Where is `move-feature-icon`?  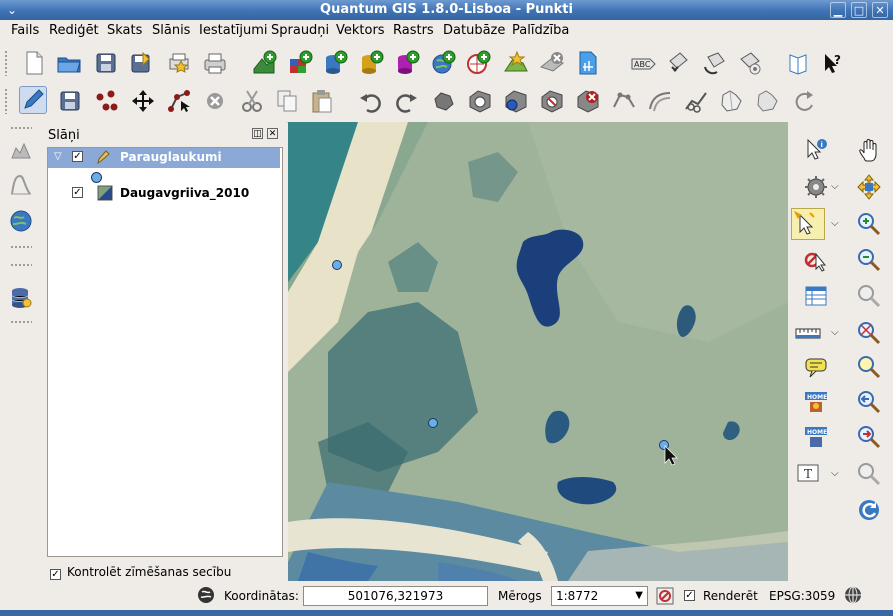
move-feature-icon is located at coordinates (143, 101).